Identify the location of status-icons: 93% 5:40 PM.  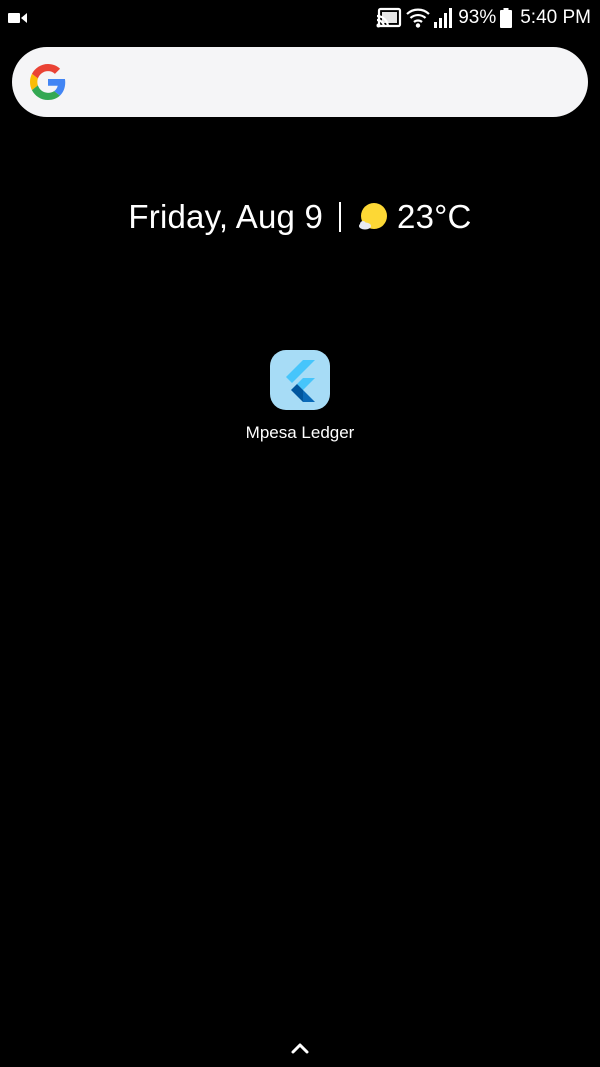
(483, 18).